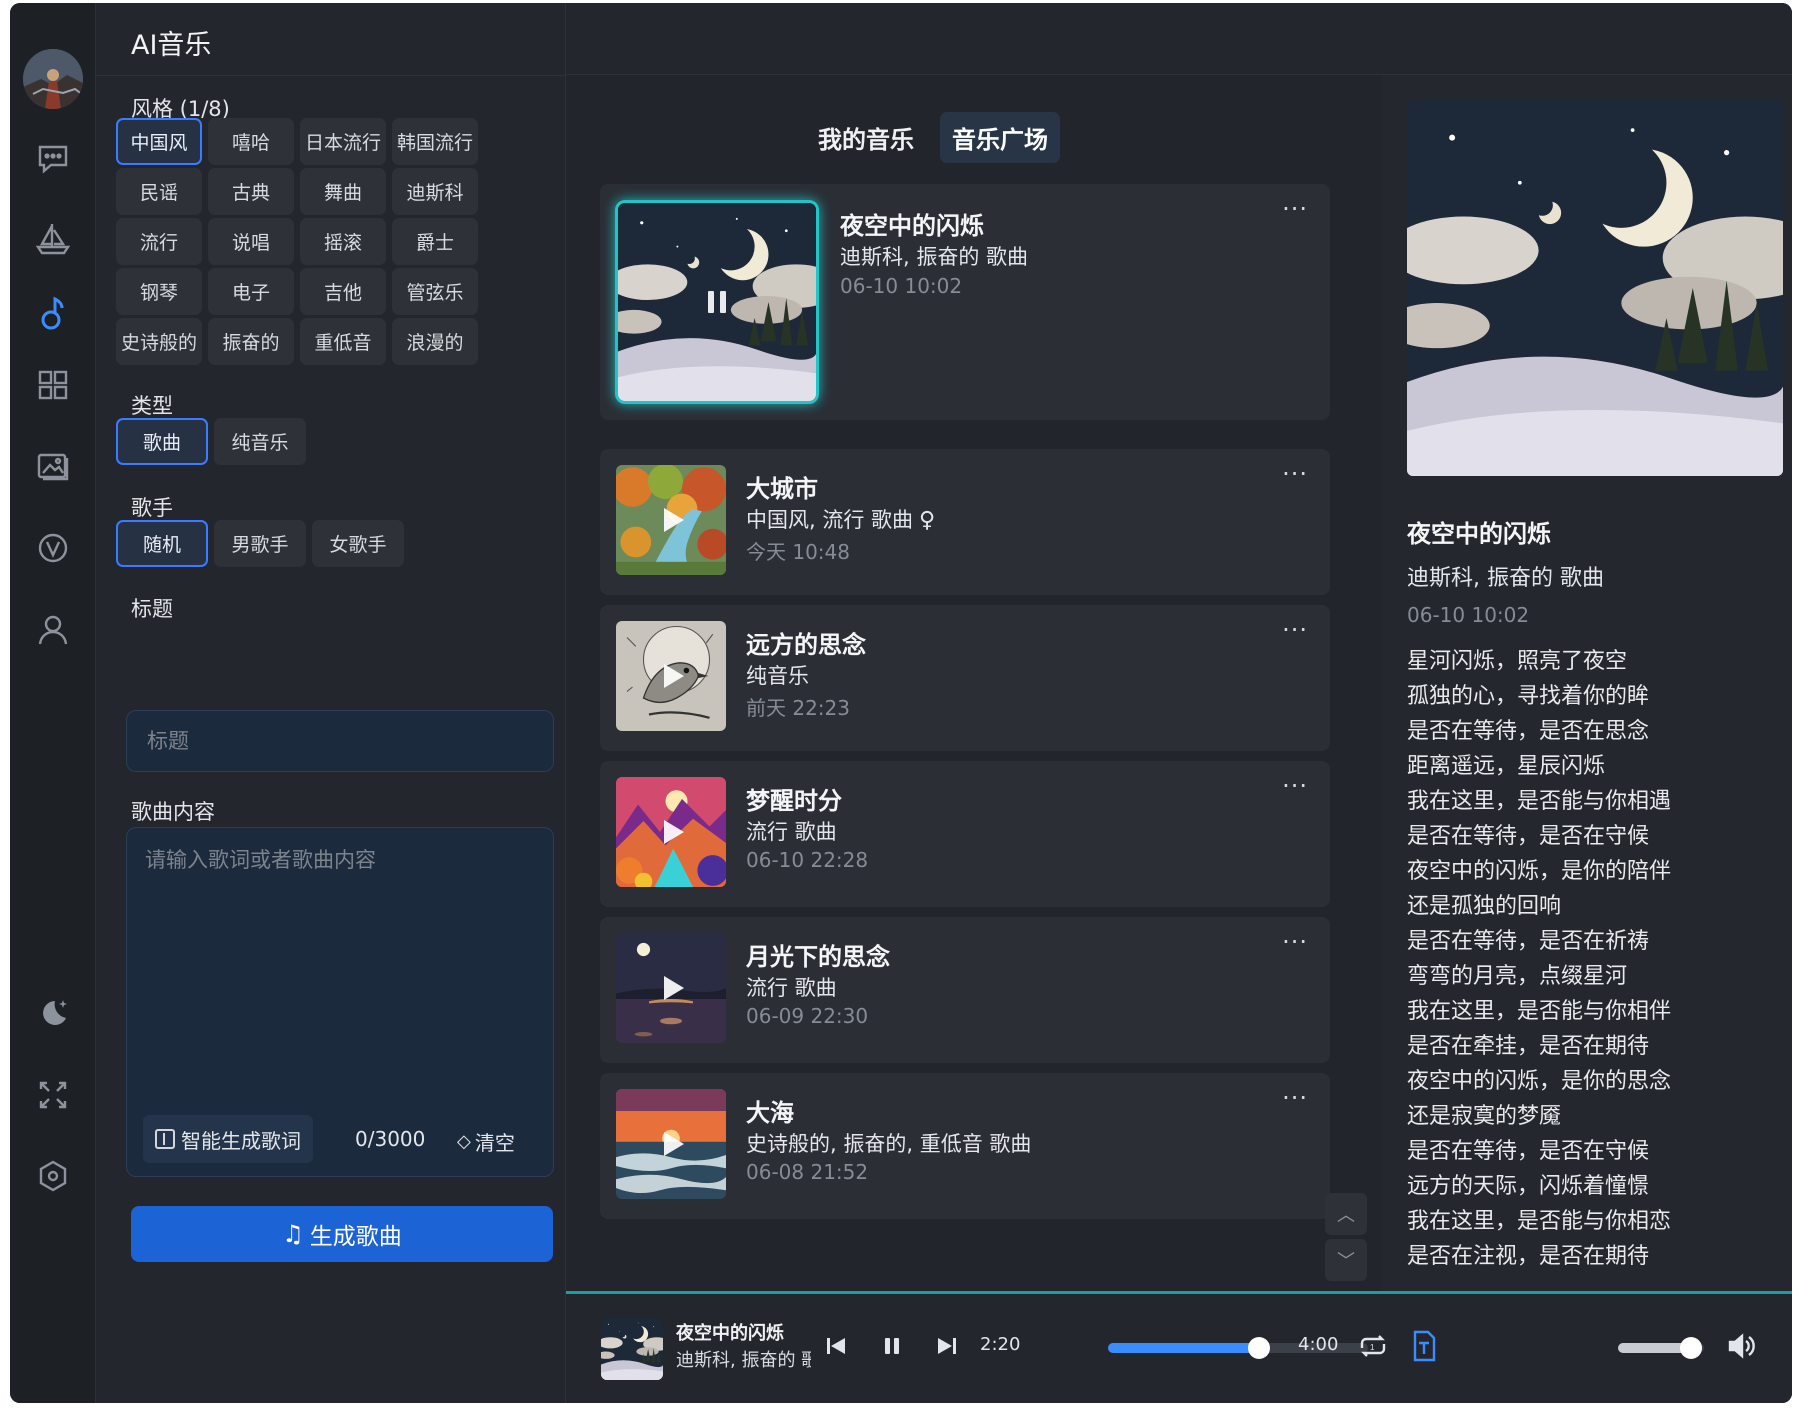  Describe the element at coordinates (165, 1139) in the screenshot. I see `ai-lyrics-icon` at that location.